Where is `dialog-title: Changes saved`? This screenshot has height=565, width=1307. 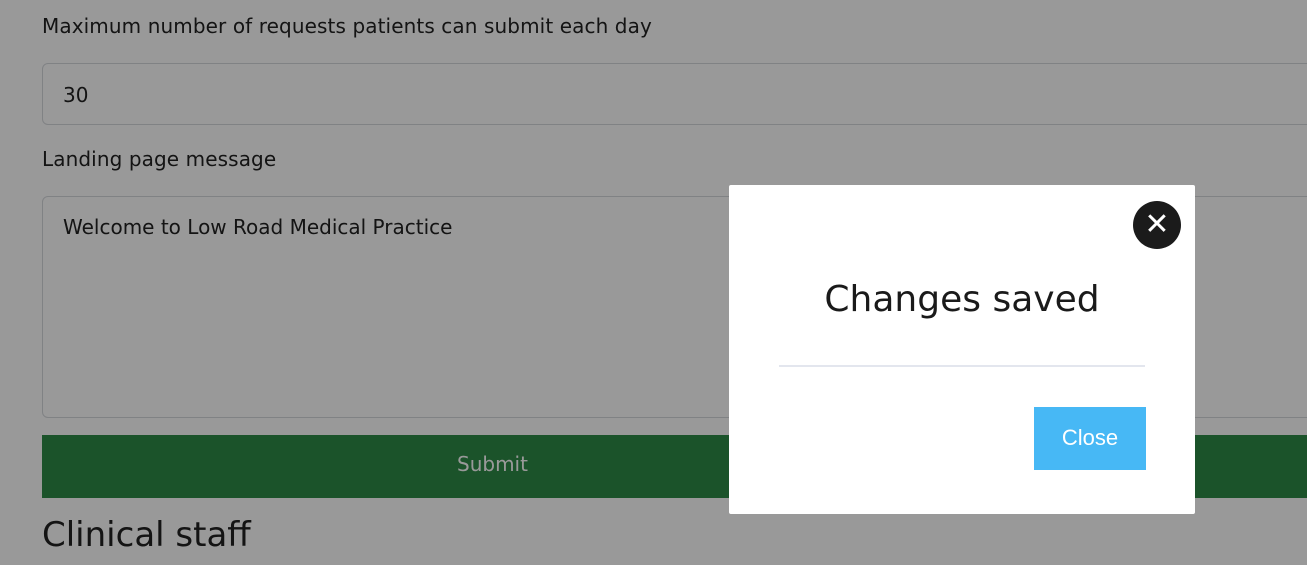
dialog-title: Changes saved is located at coordinates (962, 299).